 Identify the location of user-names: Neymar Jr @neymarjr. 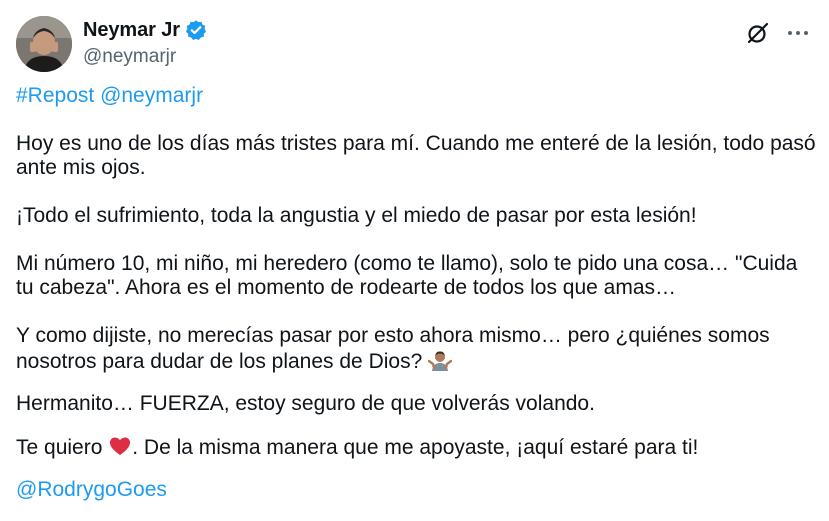
(145, 42).